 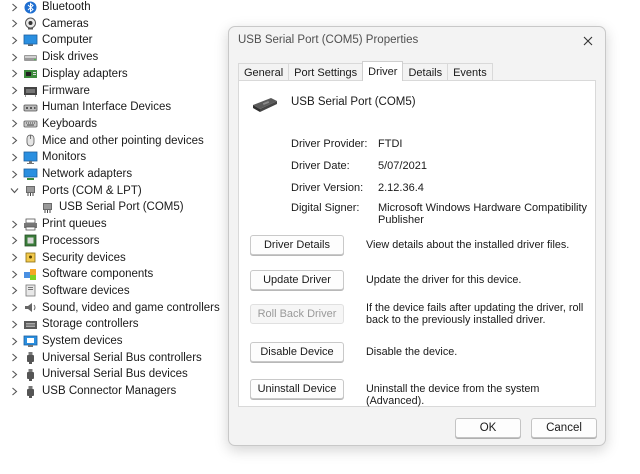 What do you see at coordinates (470, 72) in the screenshot?
I see `tab-events: Events` at bounding box center [470, 72].